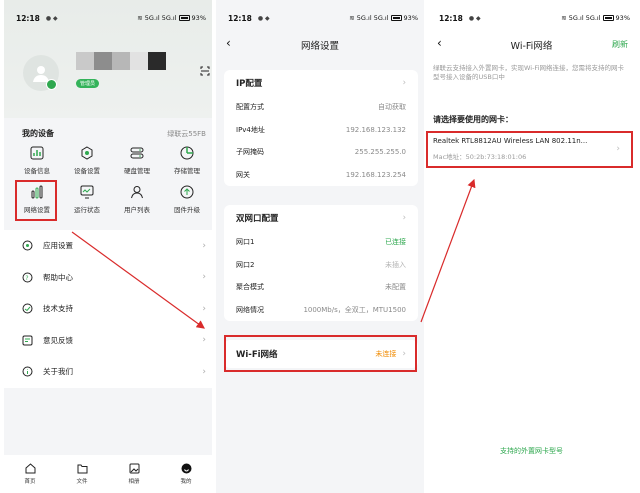 Image resolution: width=640 pixels, height=493 pixels. I want to click on home-icon, so click(30, 468).